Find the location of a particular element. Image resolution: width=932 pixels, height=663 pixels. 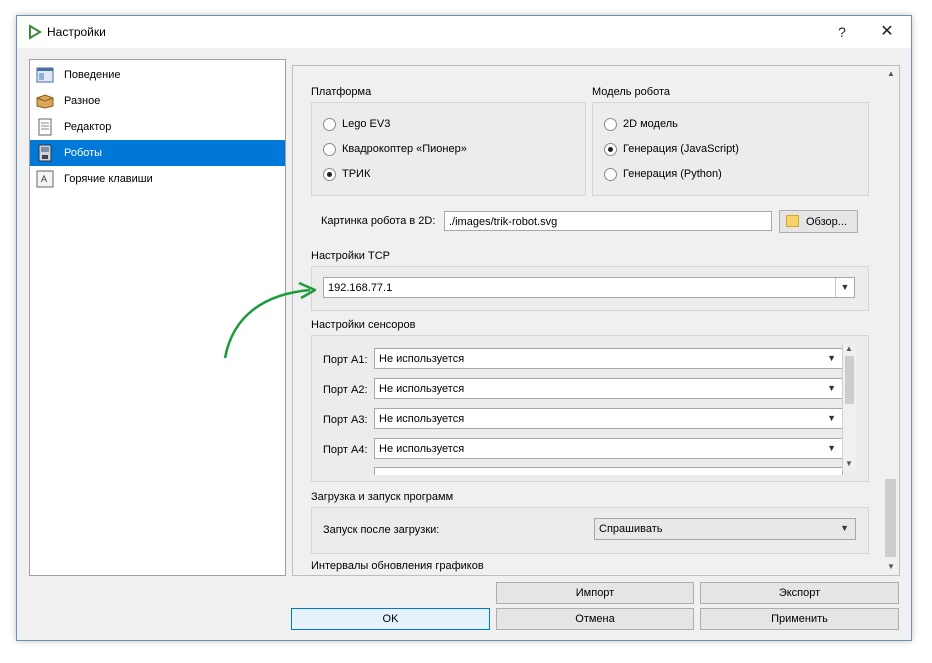

platform-option-ev3: Lego EV3 is located at coordinates (423, 125).